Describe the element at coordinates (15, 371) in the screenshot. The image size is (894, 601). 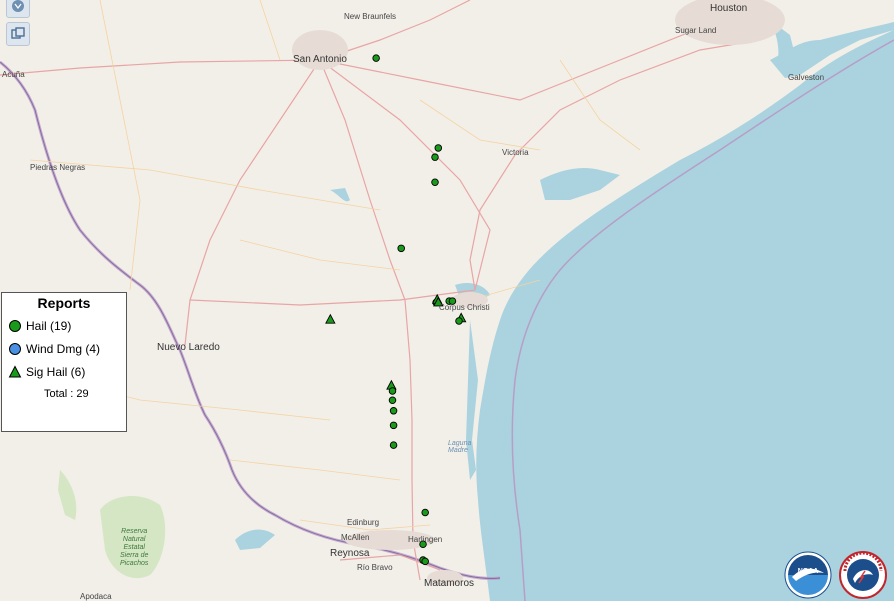
I see `sighail-triangle-icon` at that location.